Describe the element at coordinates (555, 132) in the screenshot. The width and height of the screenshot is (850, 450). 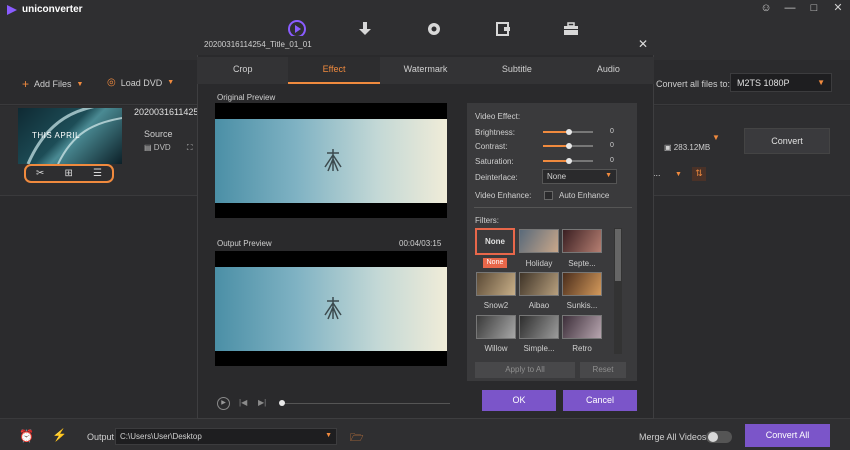
I see `brightness-fill` at that location.